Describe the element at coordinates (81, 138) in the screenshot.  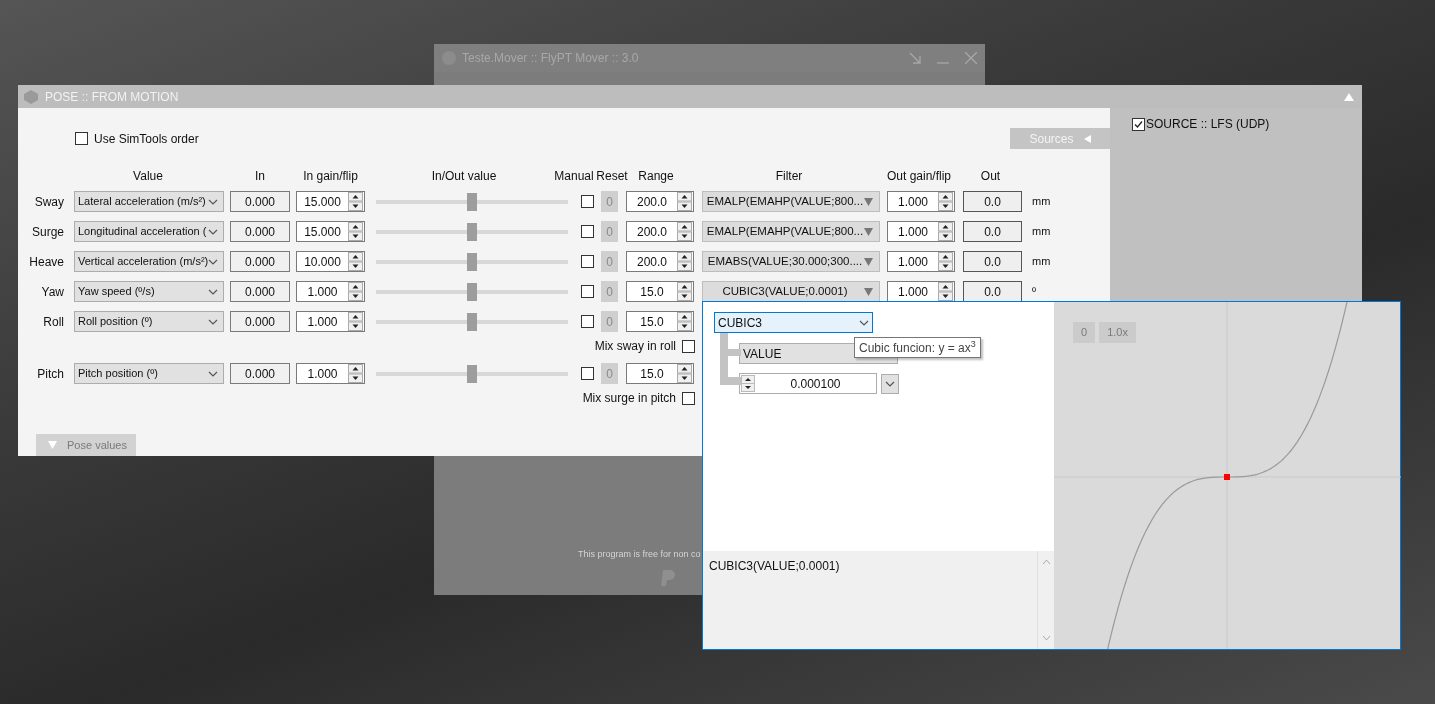
I see `simtools-order-checkbox` at that location.